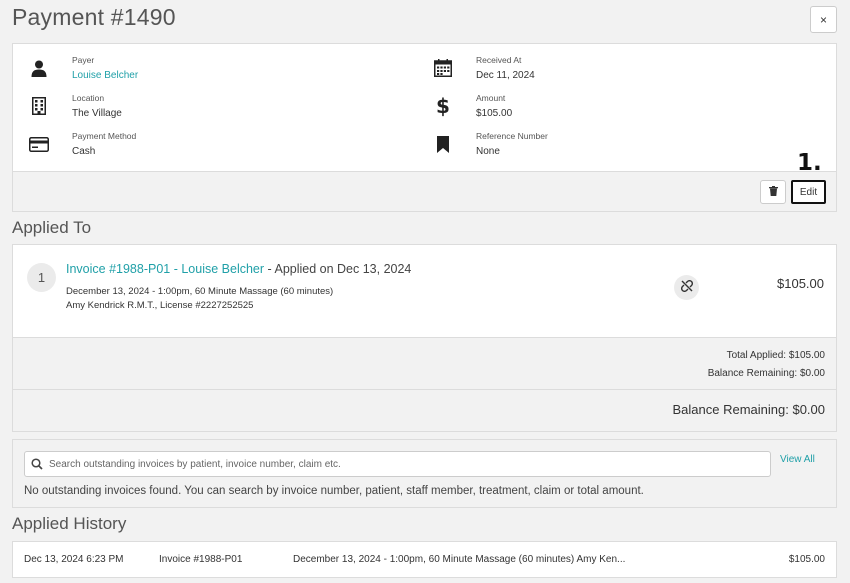  Describe the element at coordinates (749, 409) in the screenshot. I see `balance-remaining-big: Balance Remaining: $0.00` at that location.